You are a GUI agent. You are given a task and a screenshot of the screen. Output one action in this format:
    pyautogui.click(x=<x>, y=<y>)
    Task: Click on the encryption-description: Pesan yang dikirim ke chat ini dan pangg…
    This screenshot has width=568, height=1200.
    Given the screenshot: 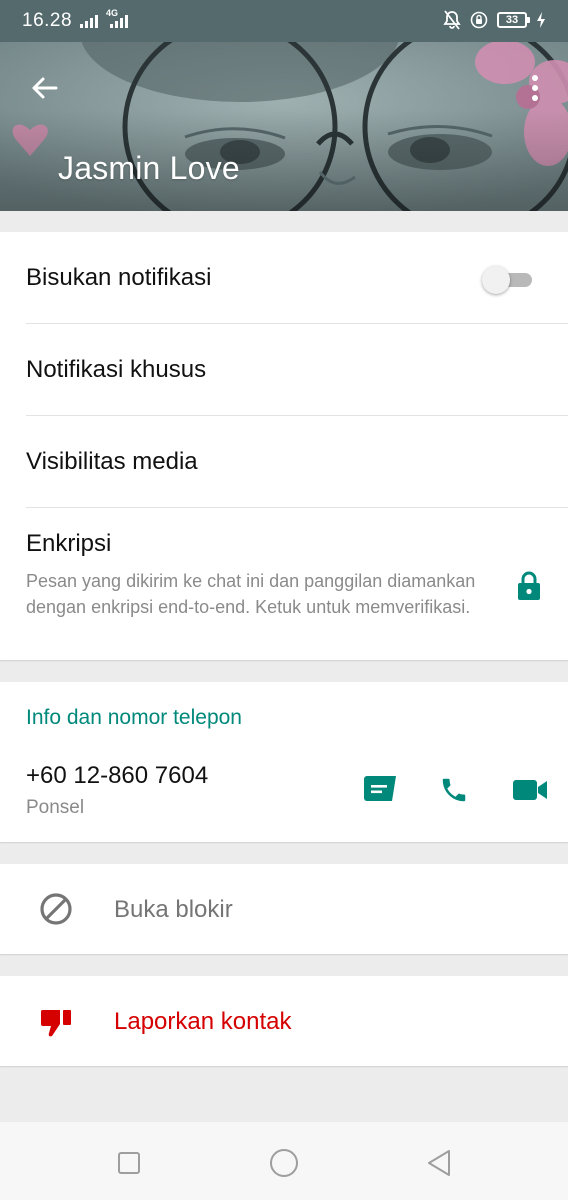 What is the action you would take?
    pyautogui.click(x=251, y=594)
    